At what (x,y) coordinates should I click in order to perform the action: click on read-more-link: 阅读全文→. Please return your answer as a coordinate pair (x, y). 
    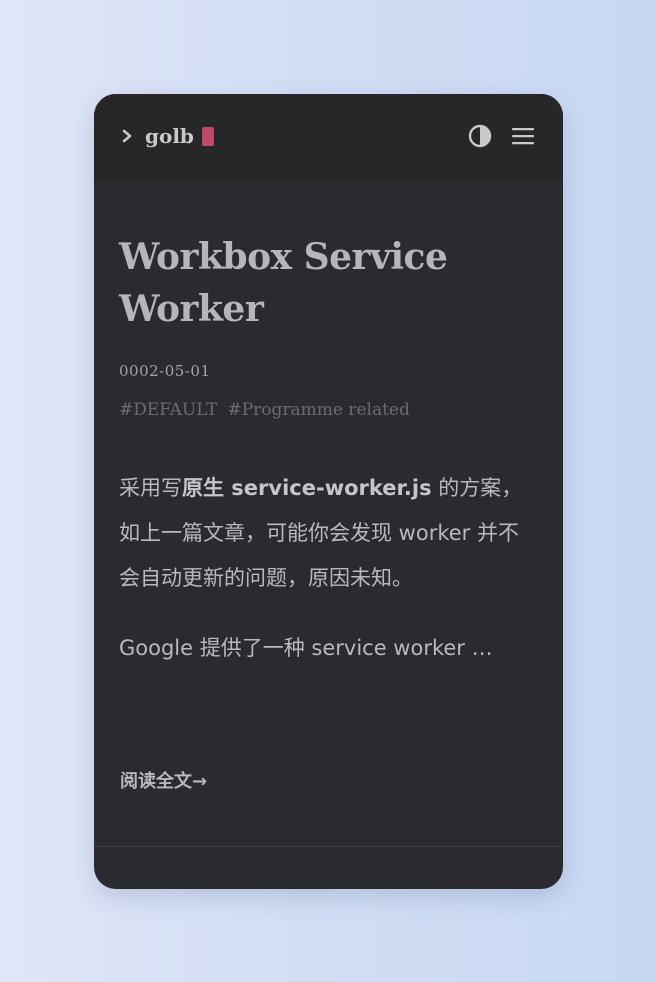
    Looking at the image, I should click on (163, 780).